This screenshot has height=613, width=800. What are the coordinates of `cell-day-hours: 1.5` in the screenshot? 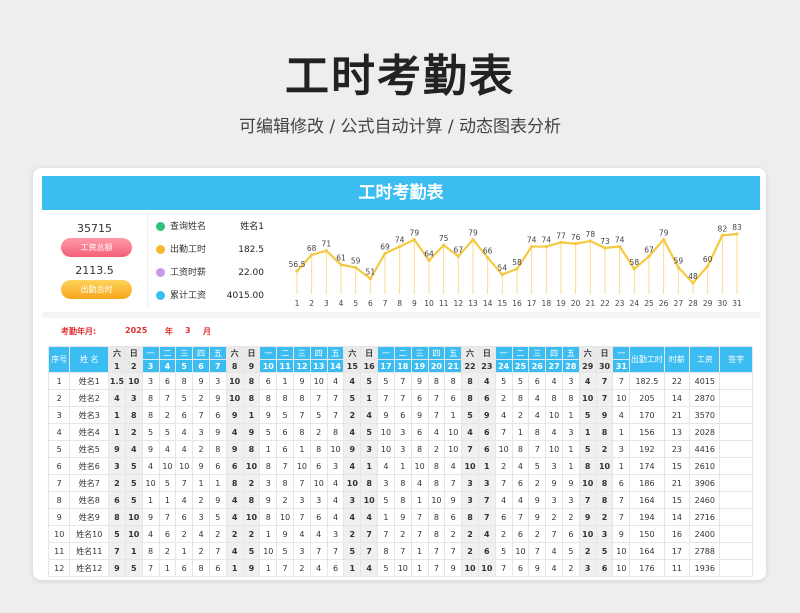 It's located at (117, 381).